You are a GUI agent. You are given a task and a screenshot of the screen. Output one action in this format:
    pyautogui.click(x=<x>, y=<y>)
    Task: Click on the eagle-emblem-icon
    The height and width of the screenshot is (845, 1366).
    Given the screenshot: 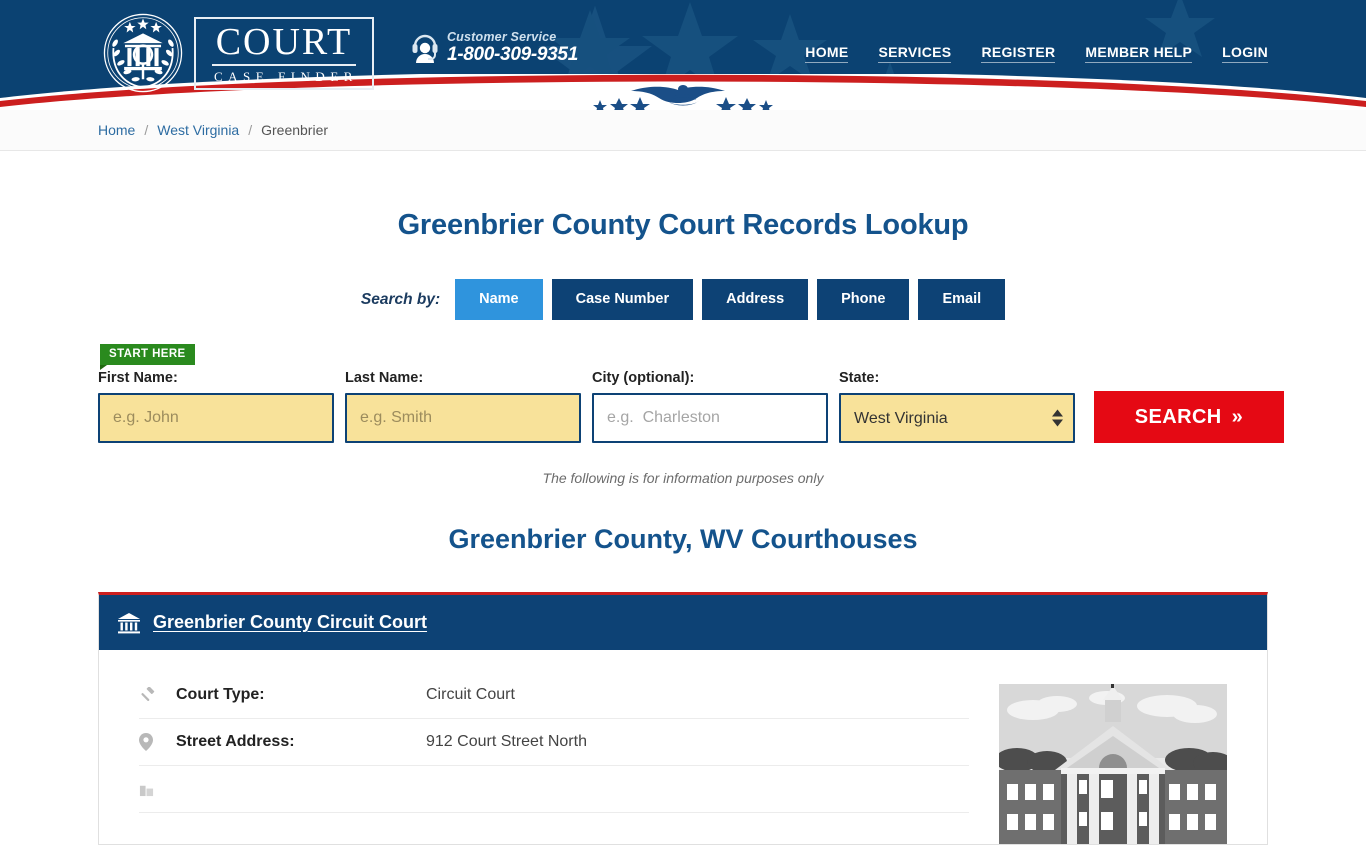 What is the action you would take?
    pyautogui.click(x=678, y=95)
    